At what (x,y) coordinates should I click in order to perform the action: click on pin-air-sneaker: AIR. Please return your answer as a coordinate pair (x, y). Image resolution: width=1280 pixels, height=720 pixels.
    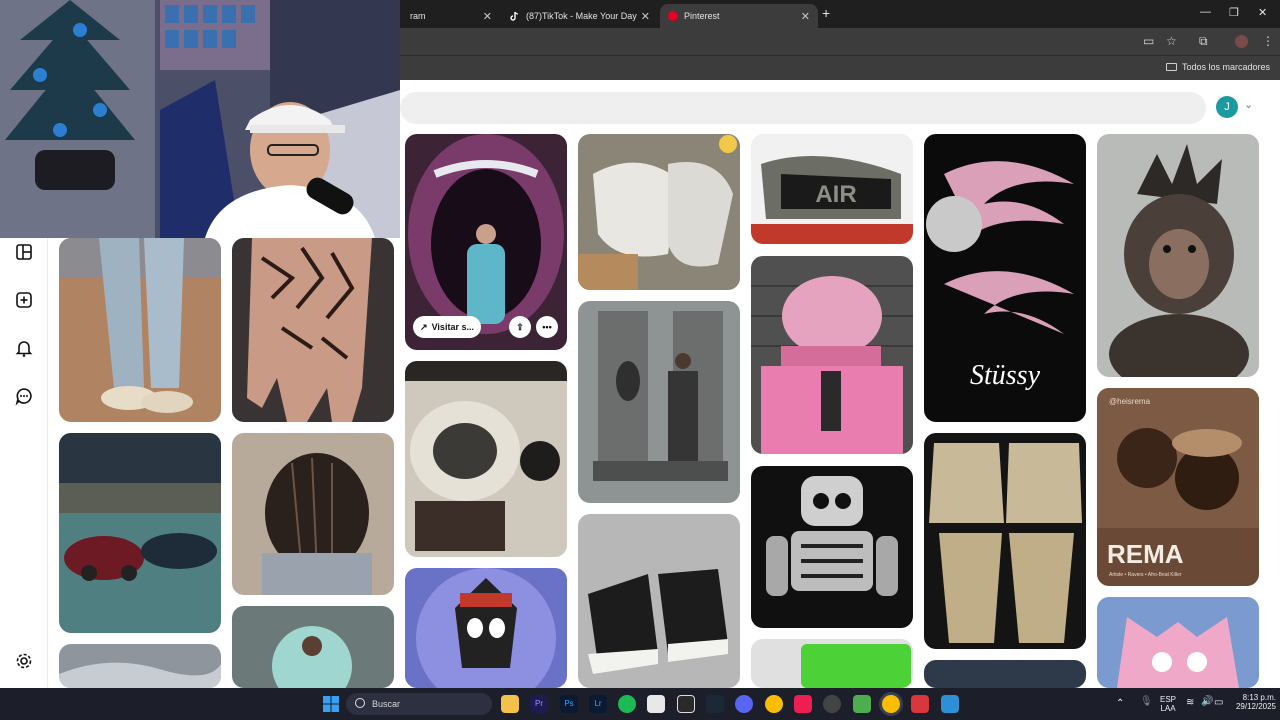
    Looking at the image, I should click on (832, 189).